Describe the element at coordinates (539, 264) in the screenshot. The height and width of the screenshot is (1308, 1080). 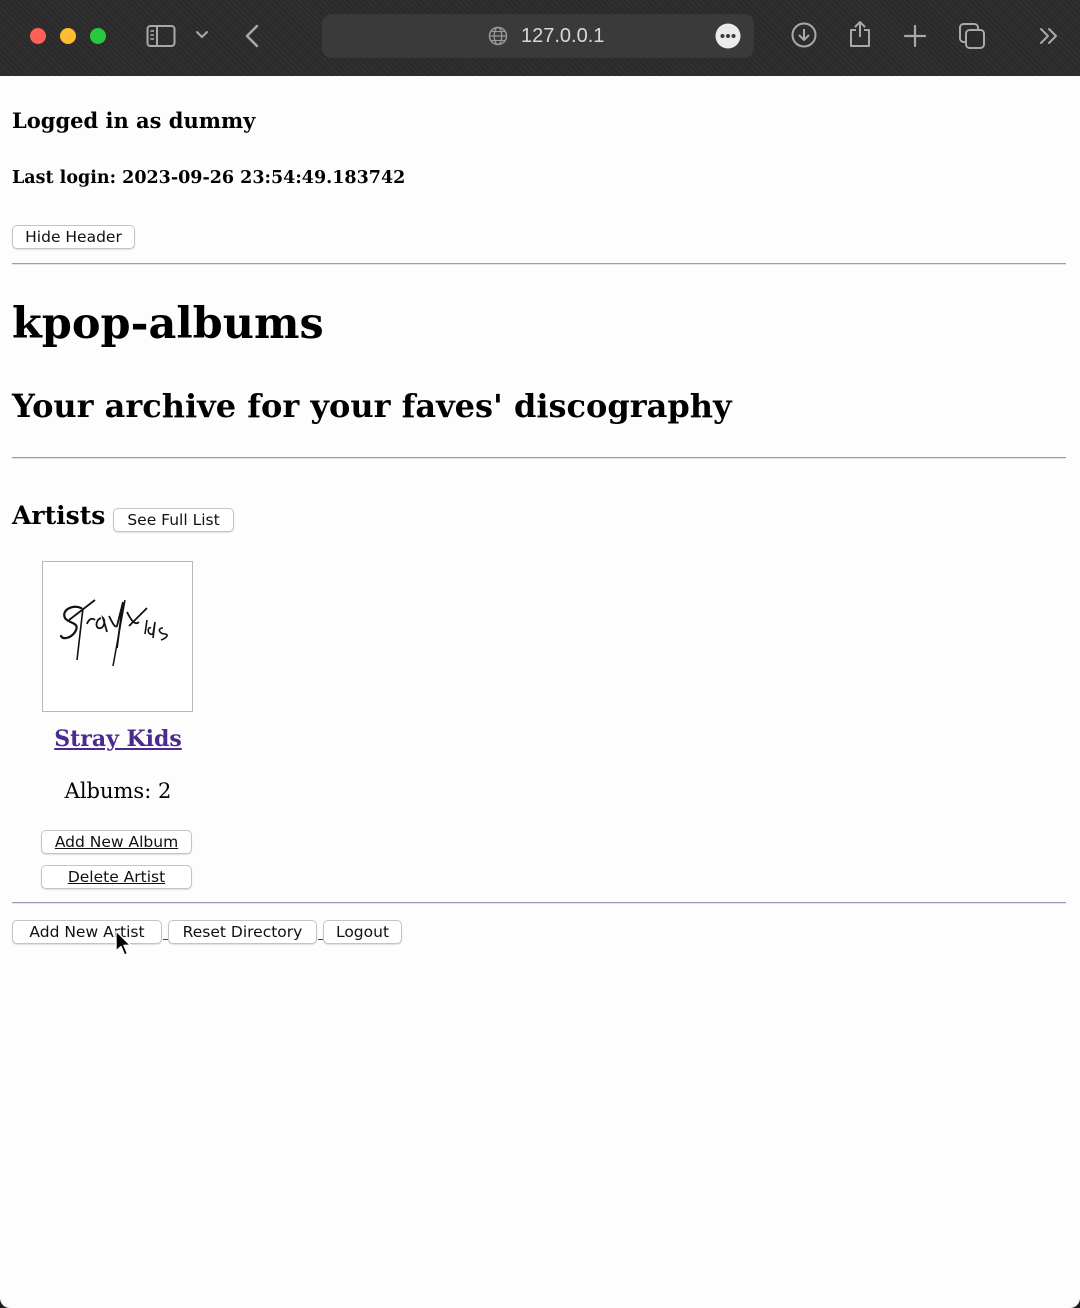
I see `header-divider` at that location.